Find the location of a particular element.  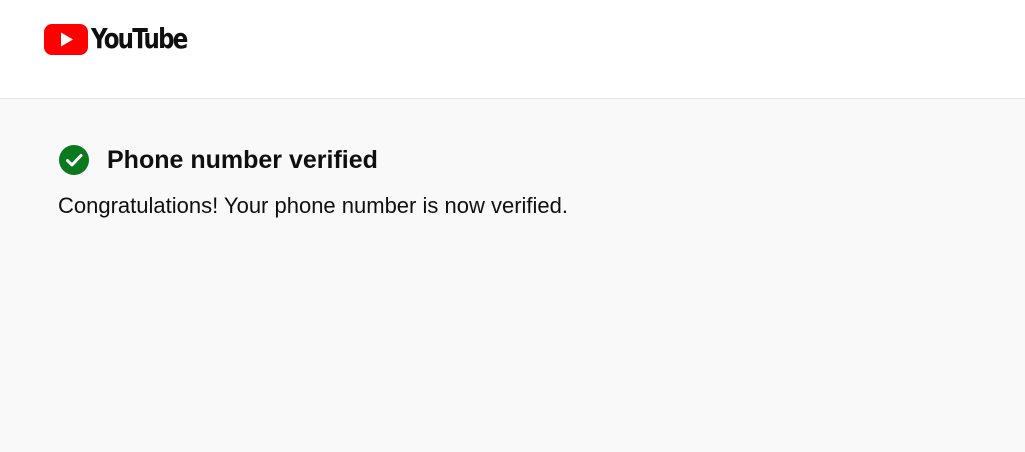

youtube-logo-link: YouTube is located at coordinates (125, 39).